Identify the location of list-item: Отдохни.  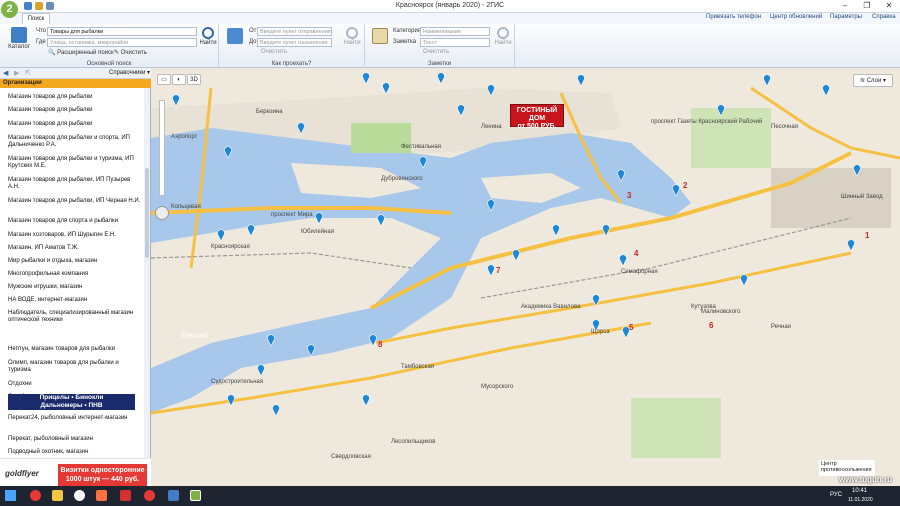
(75, 384).